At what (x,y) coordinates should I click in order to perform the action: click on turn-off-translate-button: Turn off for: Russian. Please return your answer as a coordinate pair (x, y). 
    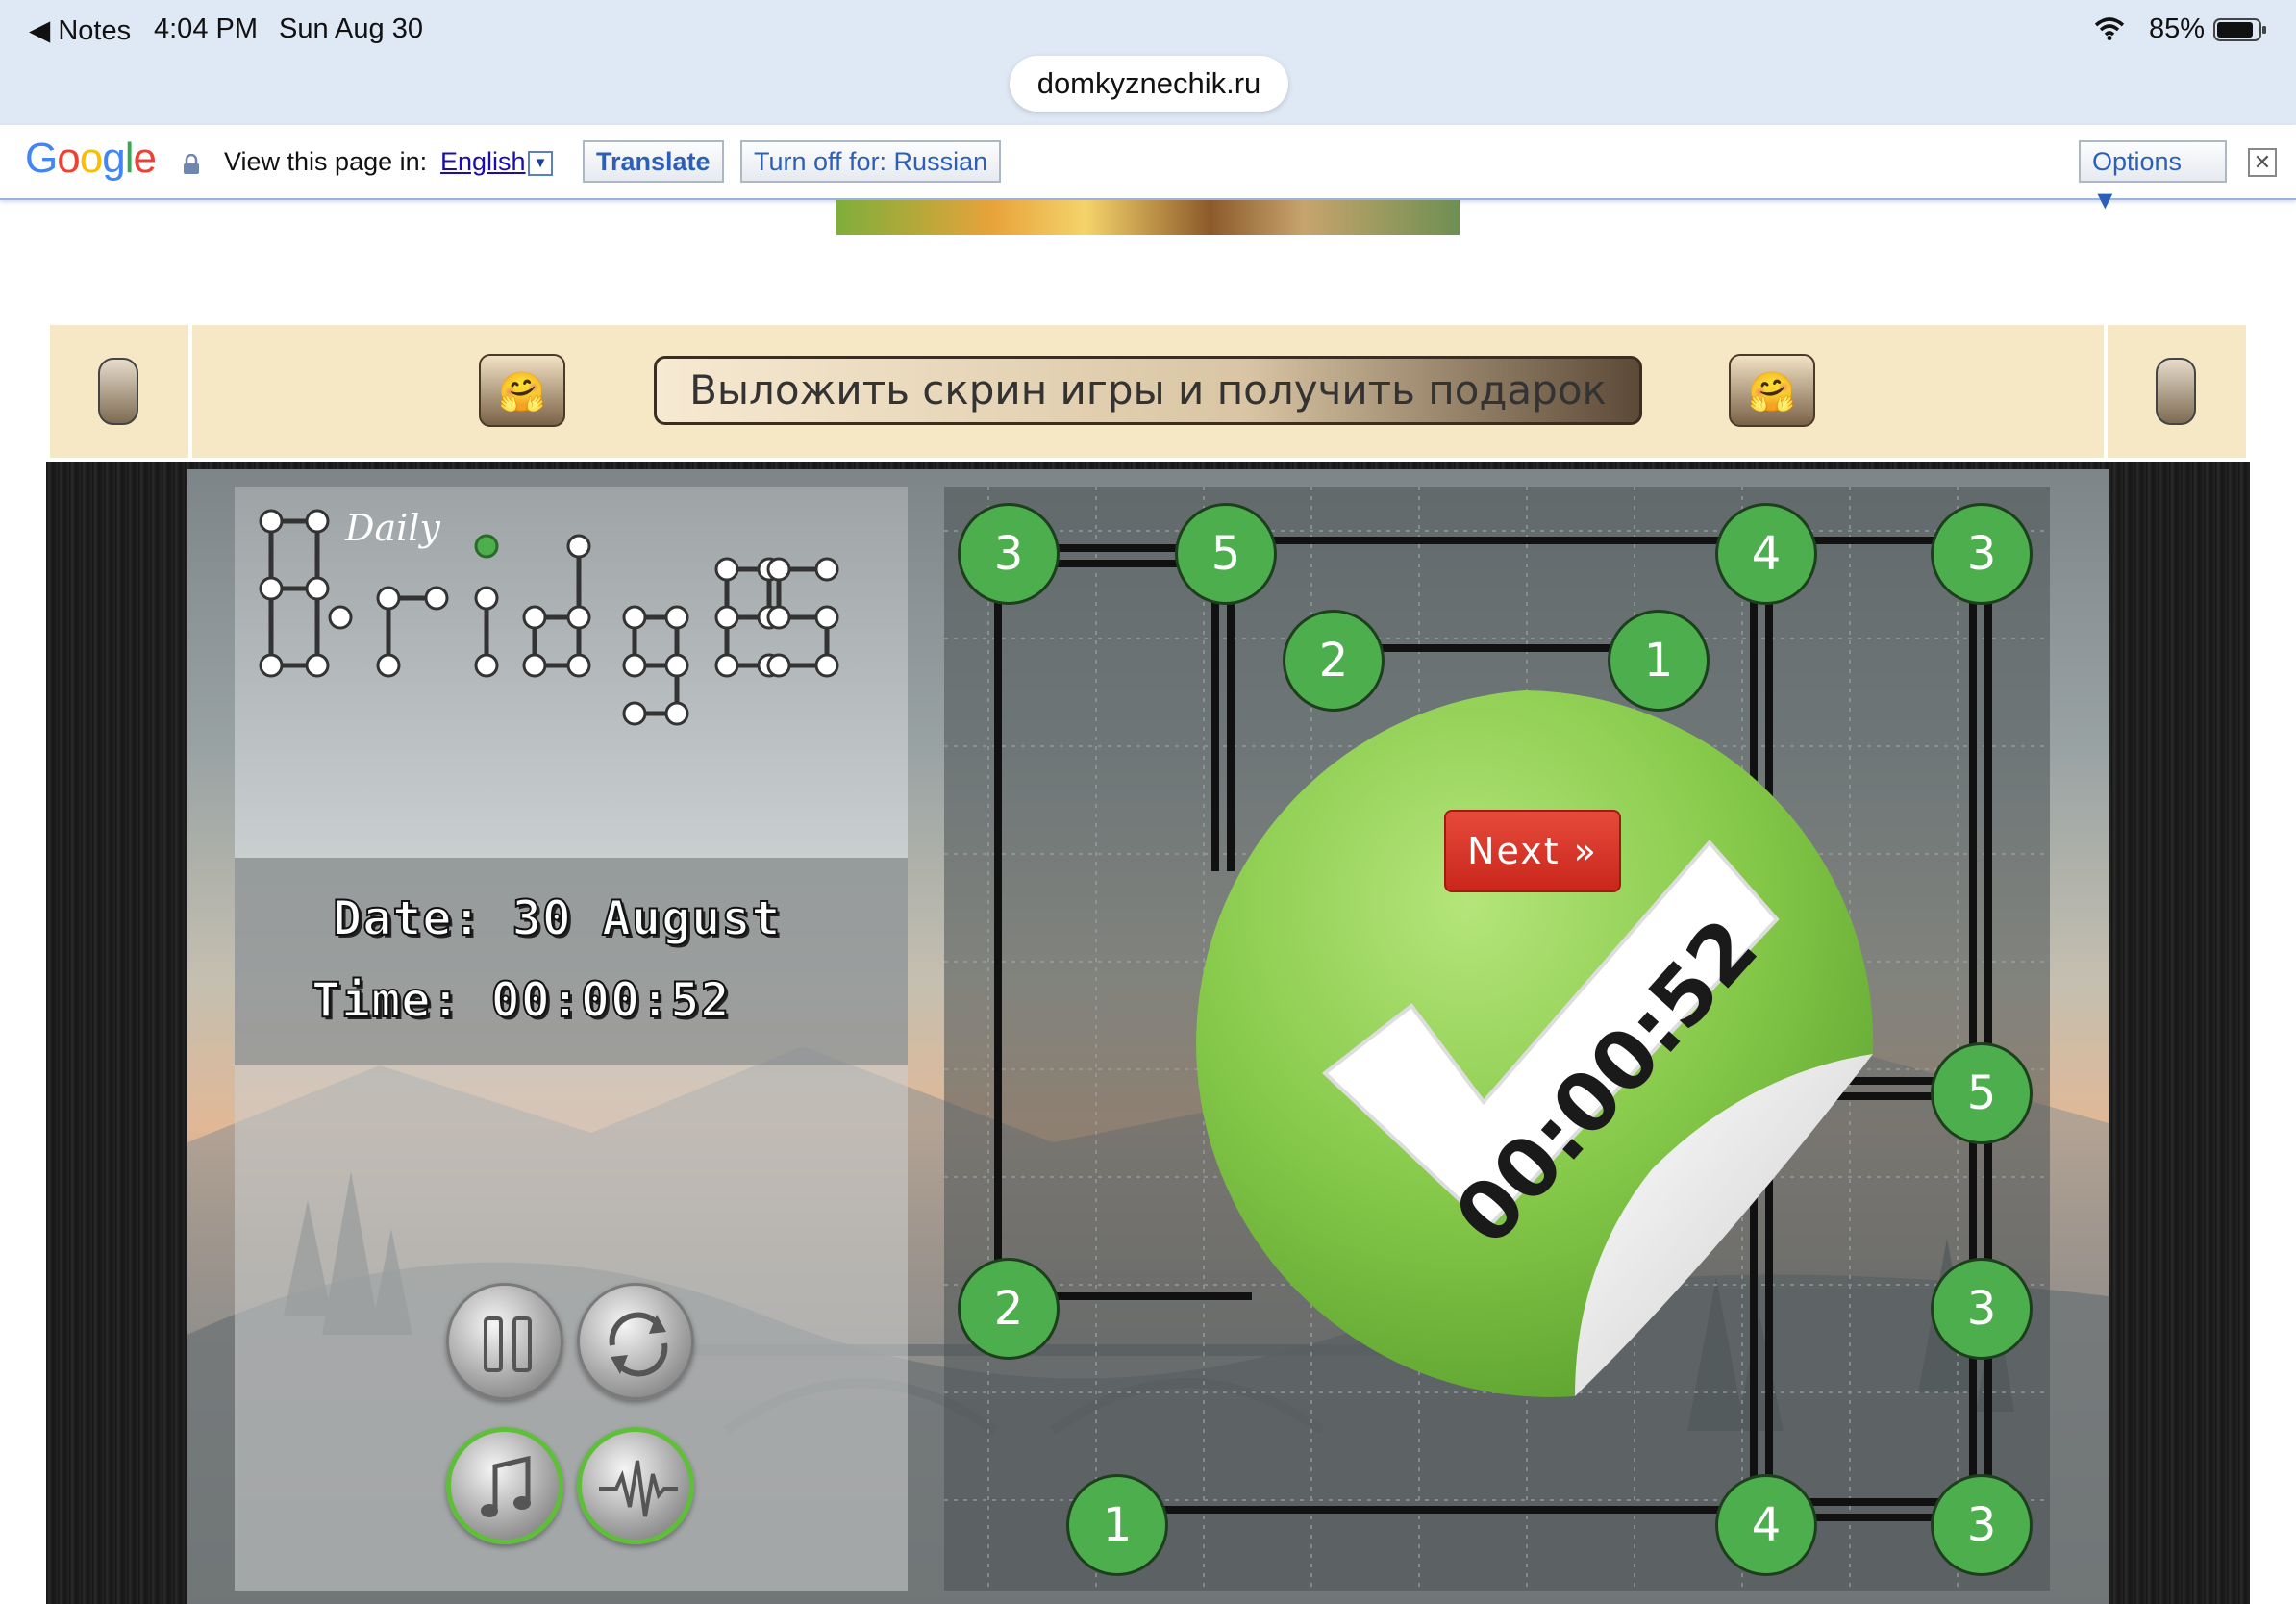
    Looking at the image, I should click on (871, 161).